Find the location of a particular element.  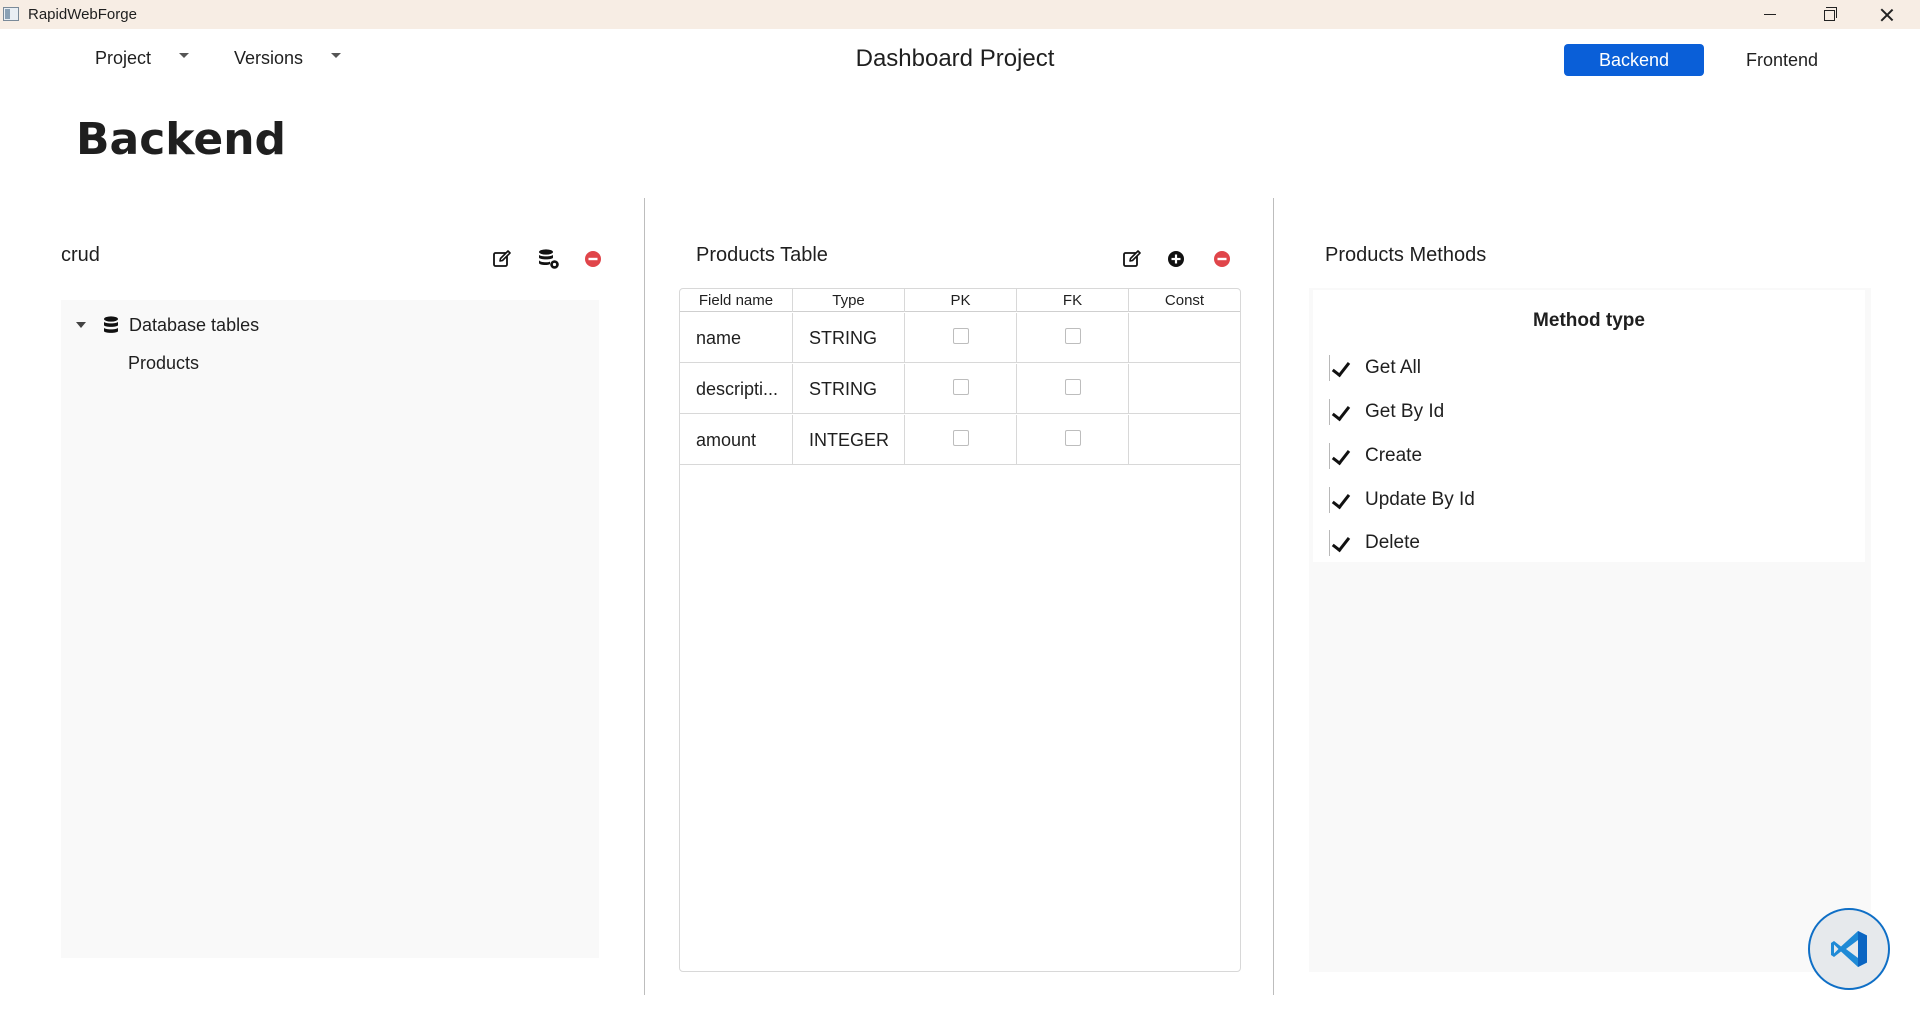

add-icon is located at coordinates (1176, 259).